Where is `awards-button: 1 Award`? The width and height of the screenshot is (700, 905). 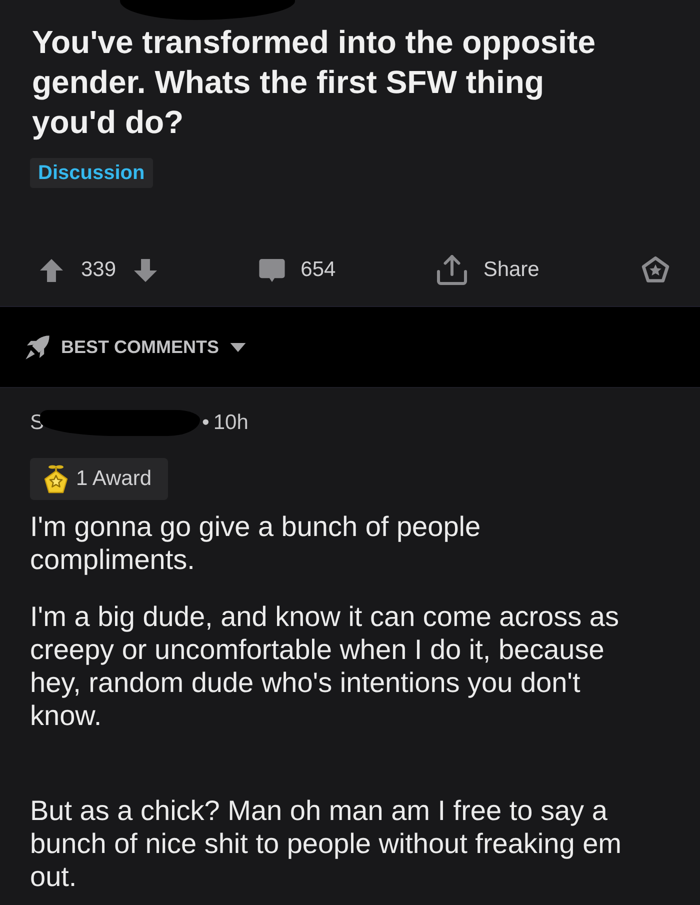 awards-button: 1 Award is located at coordinates (99, 479).